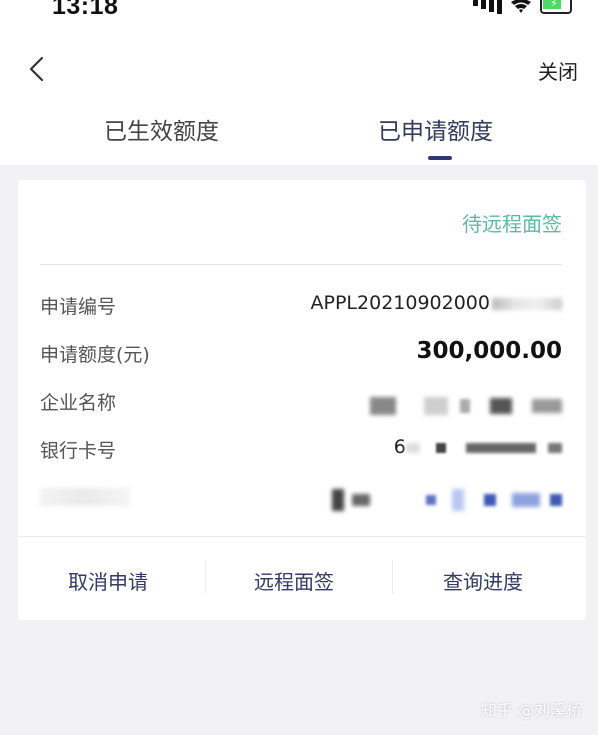  Describe the element at coordinates (531, 710) in the screenshot. I see `watermark: 知乎 @刘溪桥` at that location.